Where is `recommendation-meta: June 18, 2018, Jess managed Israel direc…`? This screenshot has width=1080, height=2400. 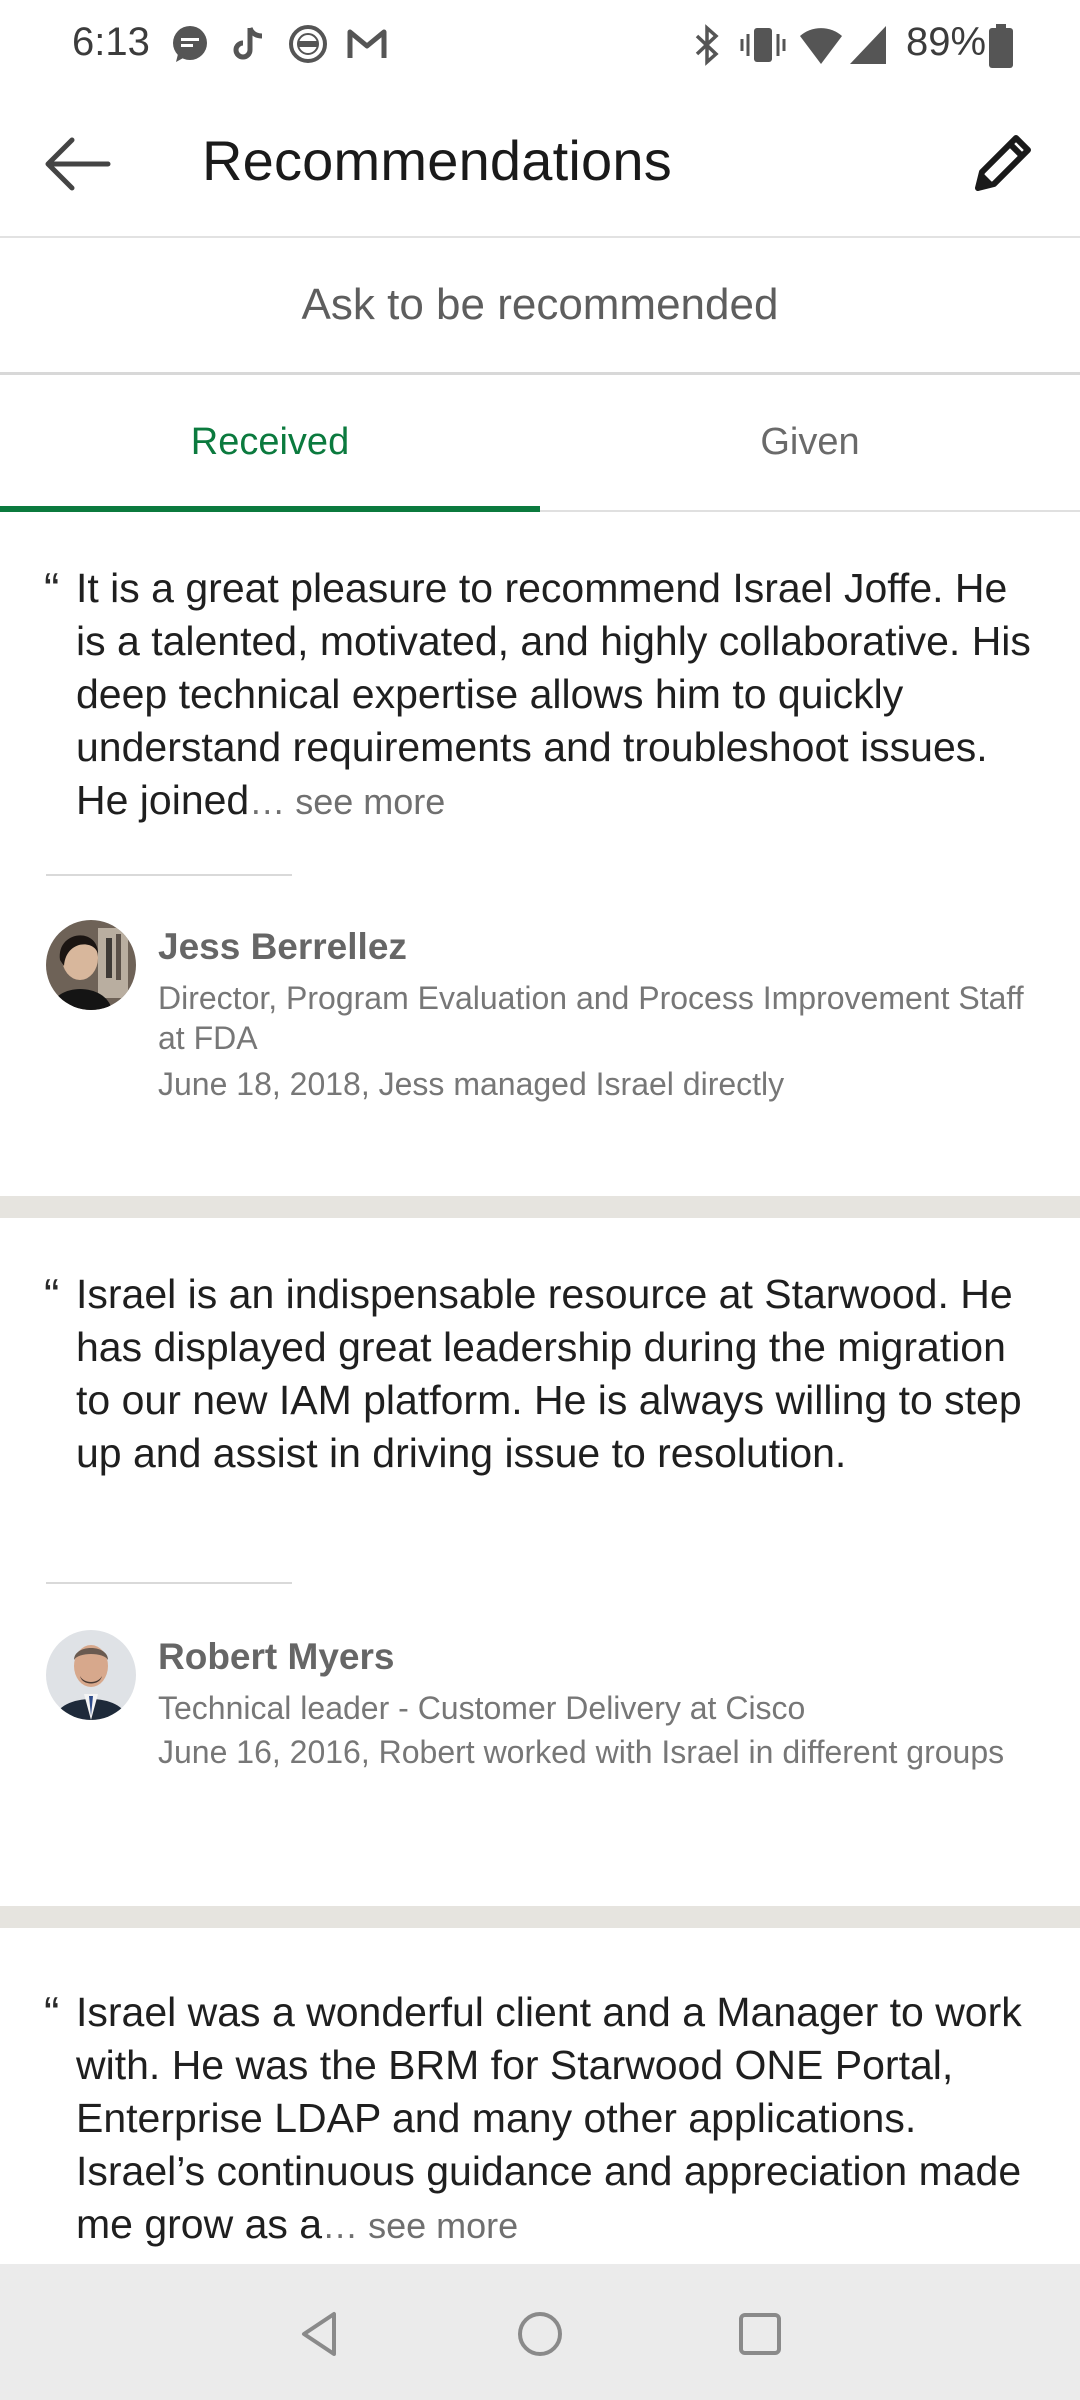
recommendation-meta: June 18, 2018, Jess managed Israel direc… is located at coordinates (471, 1084).